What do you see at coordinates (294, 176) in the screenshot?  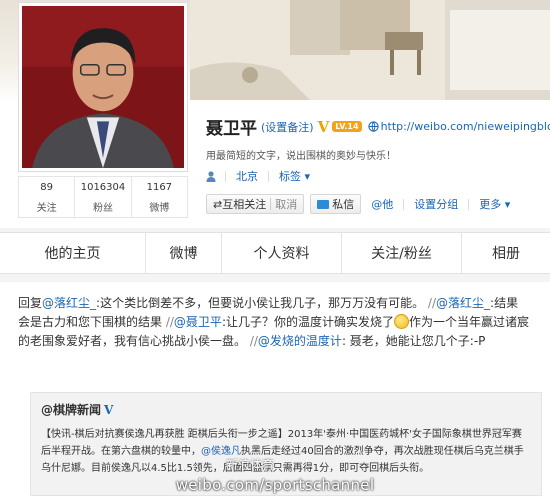 I see `tags-dropdown: 标签 ▾` at bounding box center [294, 176].